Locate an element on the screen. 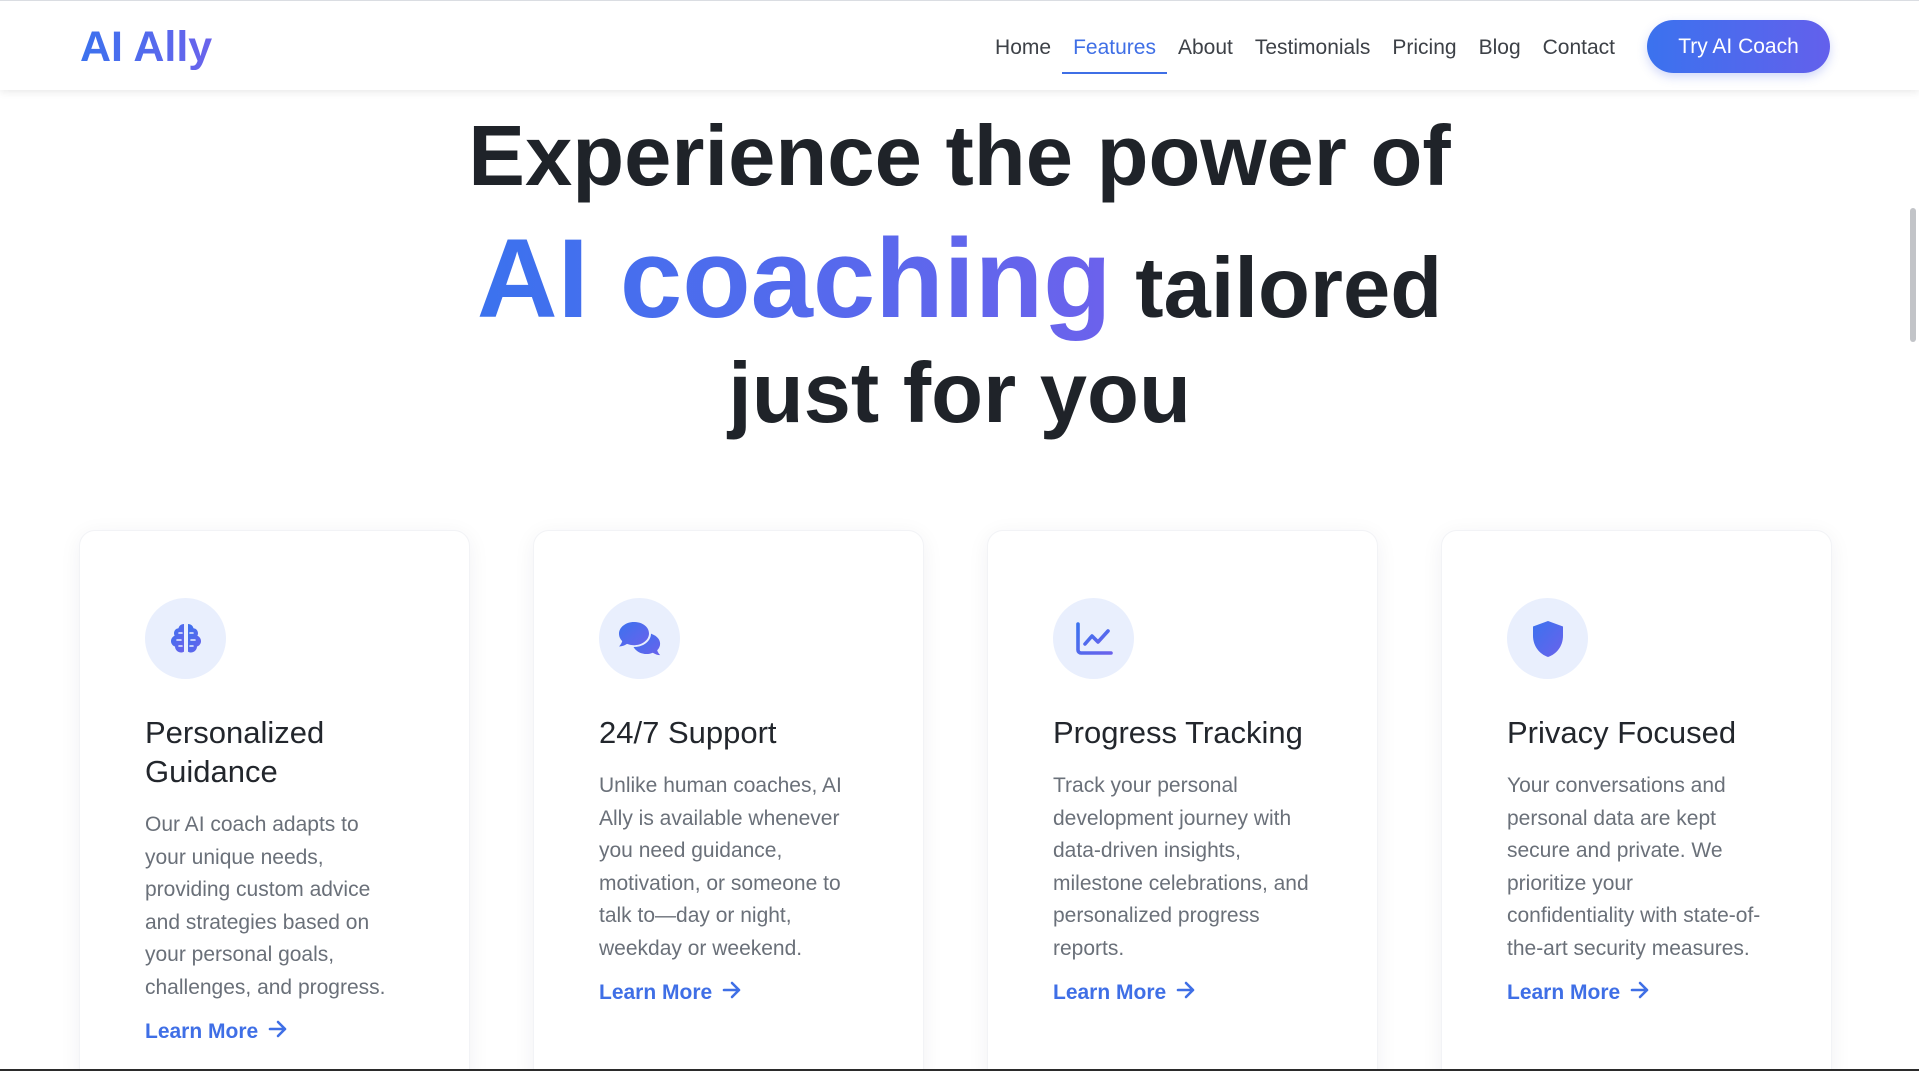 This screenshot has height=1071, width=1919. hero-accent-text: AI coaching is located at coordinates (794, 278).